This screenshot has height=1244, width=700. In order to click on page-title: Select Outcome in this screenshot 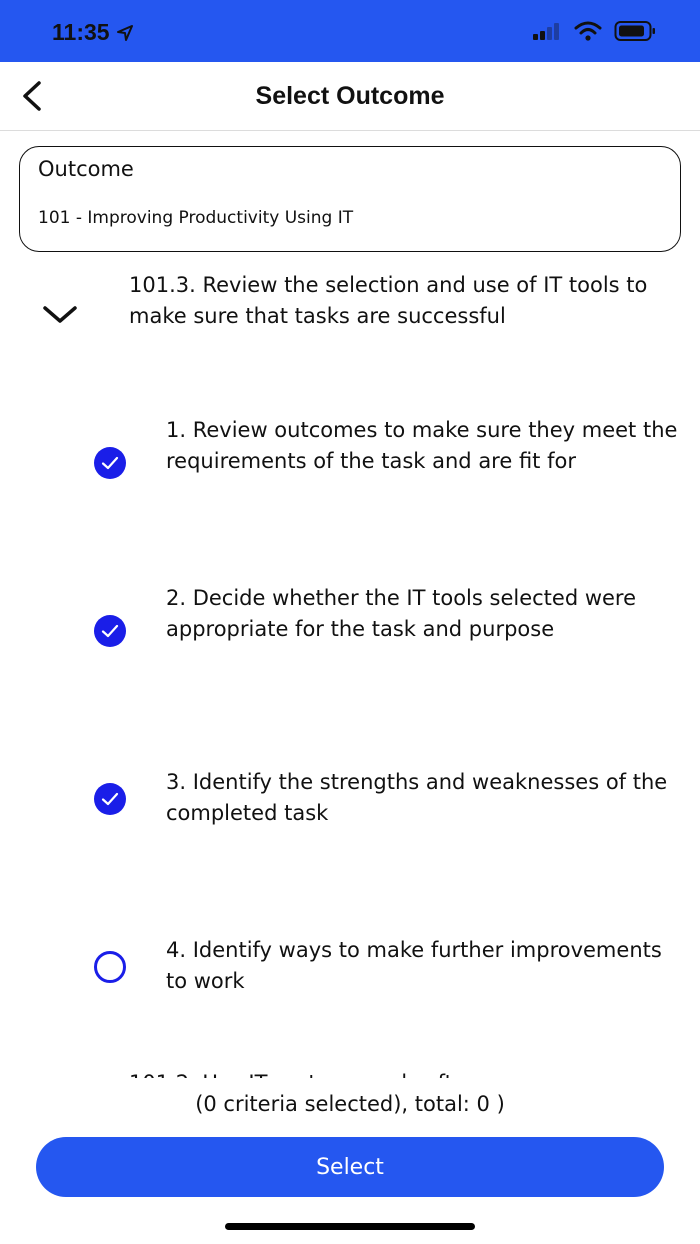, I will do `click(350, 96)`.